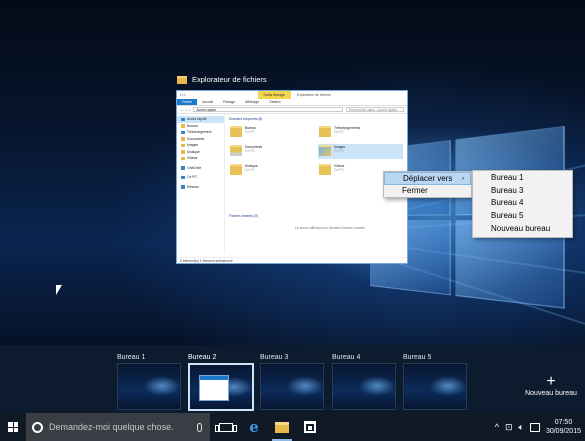 The width and height of the screenshot is (585, 441). I want to click on nav-arrows-icon: ← → ↑, so click(185, 110).